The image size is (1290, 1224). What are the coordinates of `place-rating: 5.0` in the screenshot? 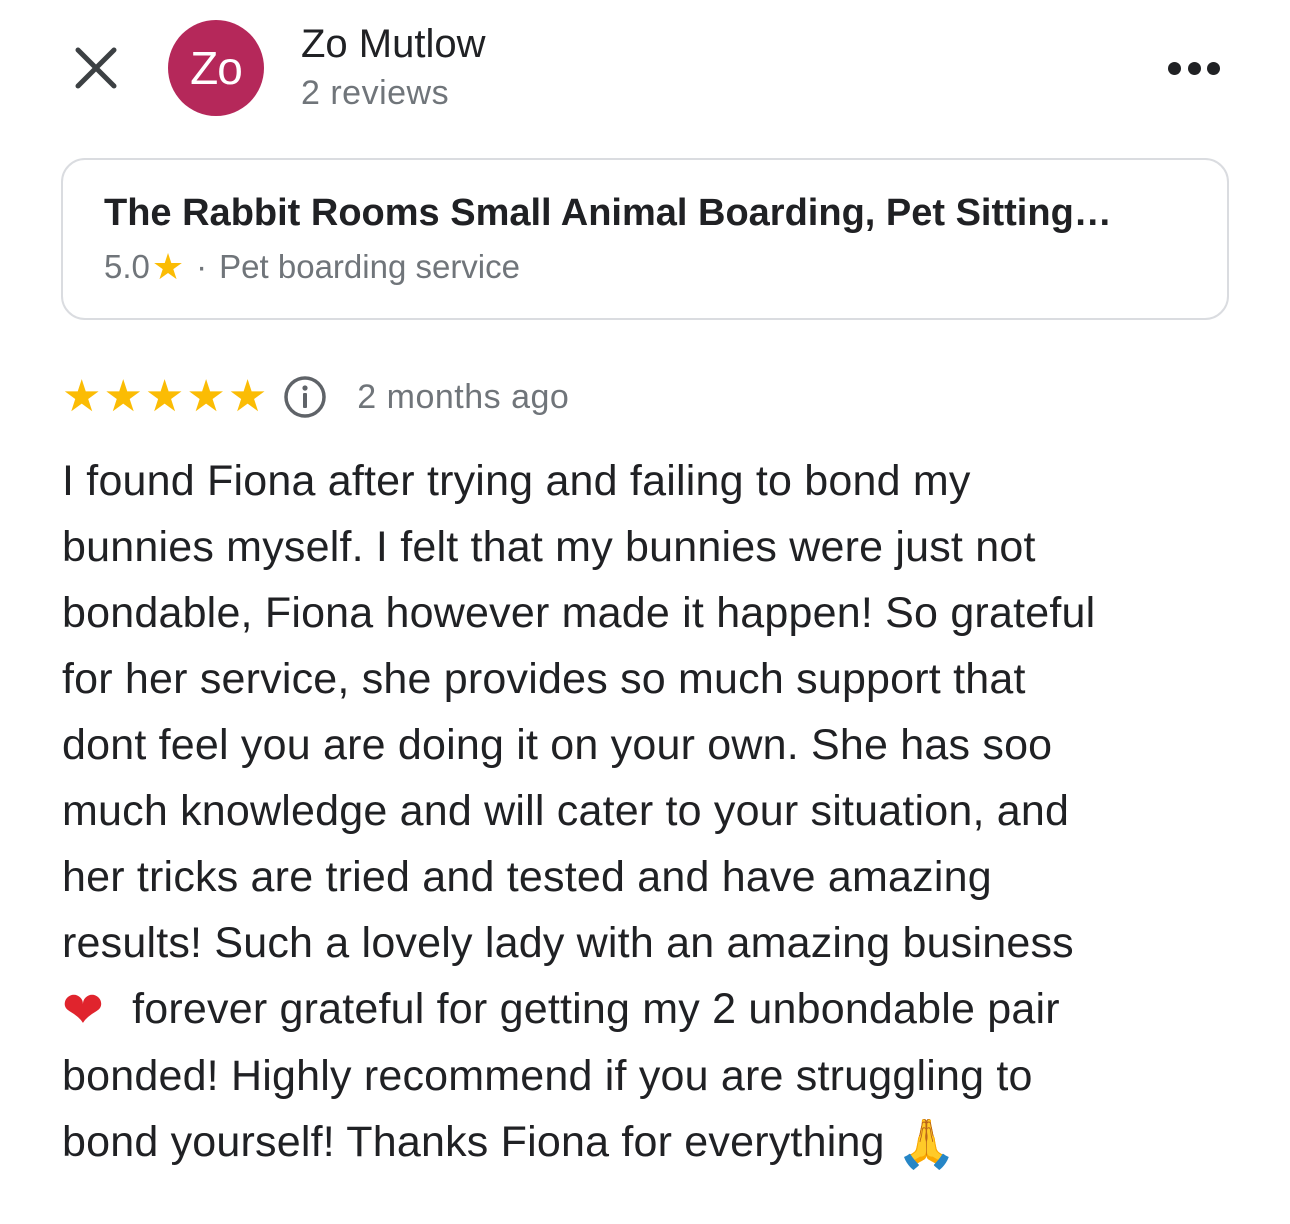 It's located at (127, 266).